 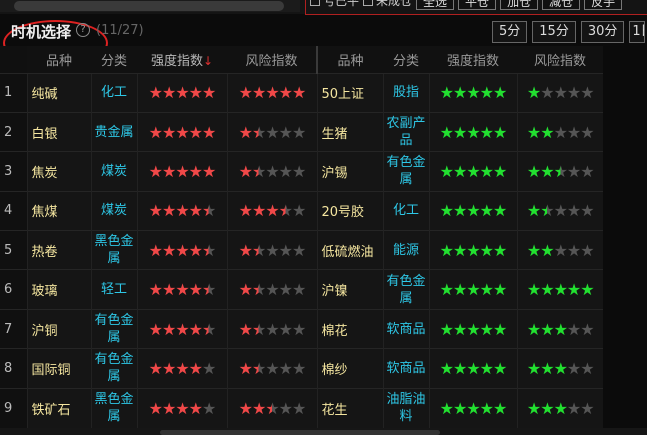 I want to click on header-name-right: 品种, so click(x=349, y=59).